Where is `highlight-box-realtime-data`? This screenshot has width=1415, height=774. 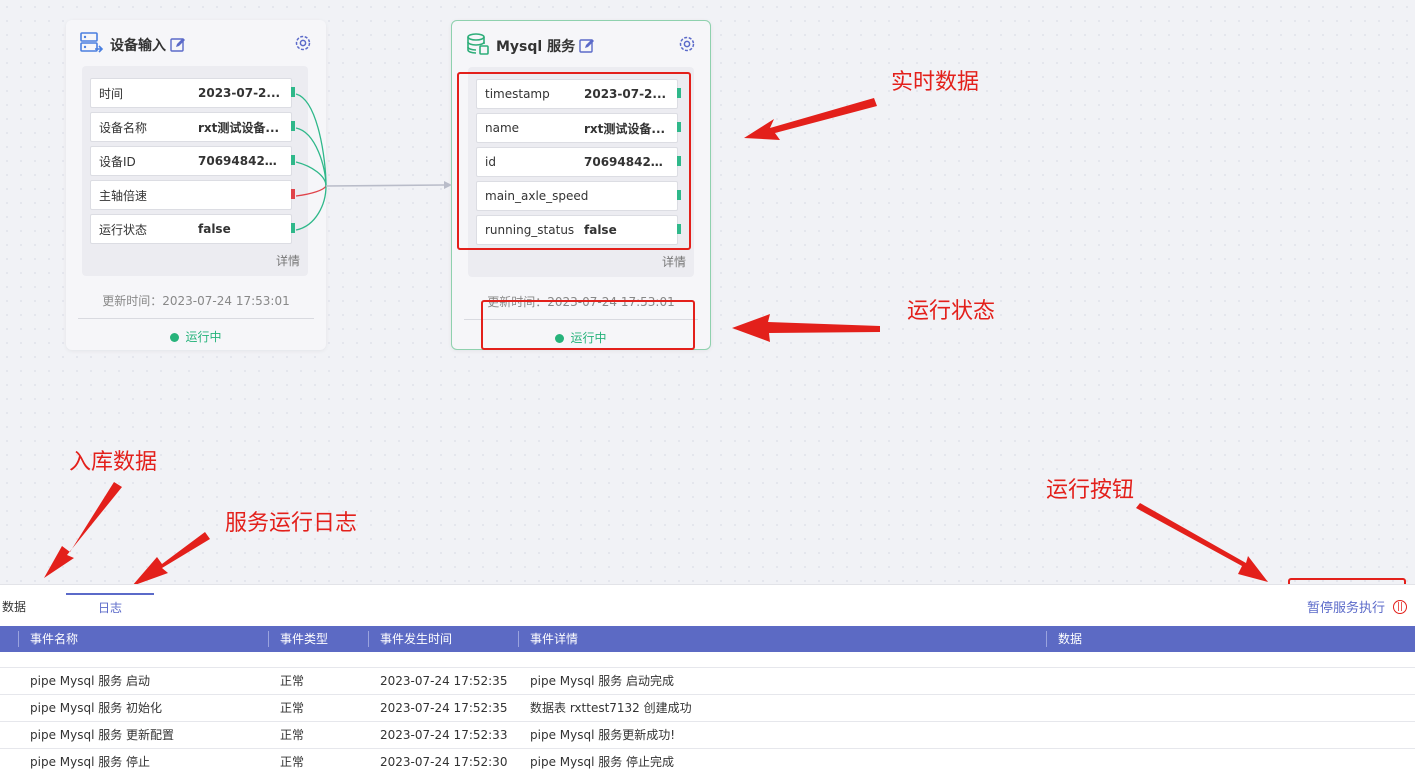
highlight-box-realtime-data is located at coordinates (574, 161).